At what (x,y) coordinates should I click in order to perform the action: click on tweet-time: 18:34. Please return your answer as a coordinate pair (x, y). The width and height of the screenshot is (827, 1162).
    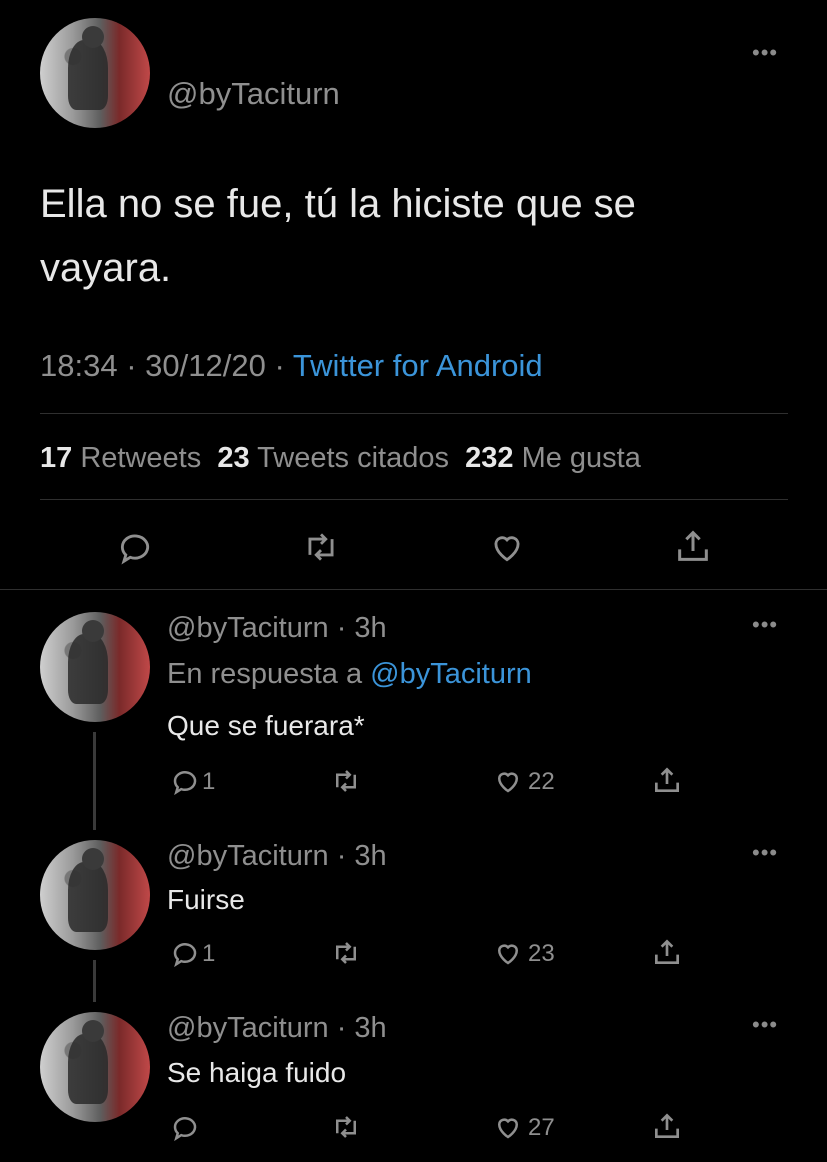
    Looking at the image, I should click on (79, 365).